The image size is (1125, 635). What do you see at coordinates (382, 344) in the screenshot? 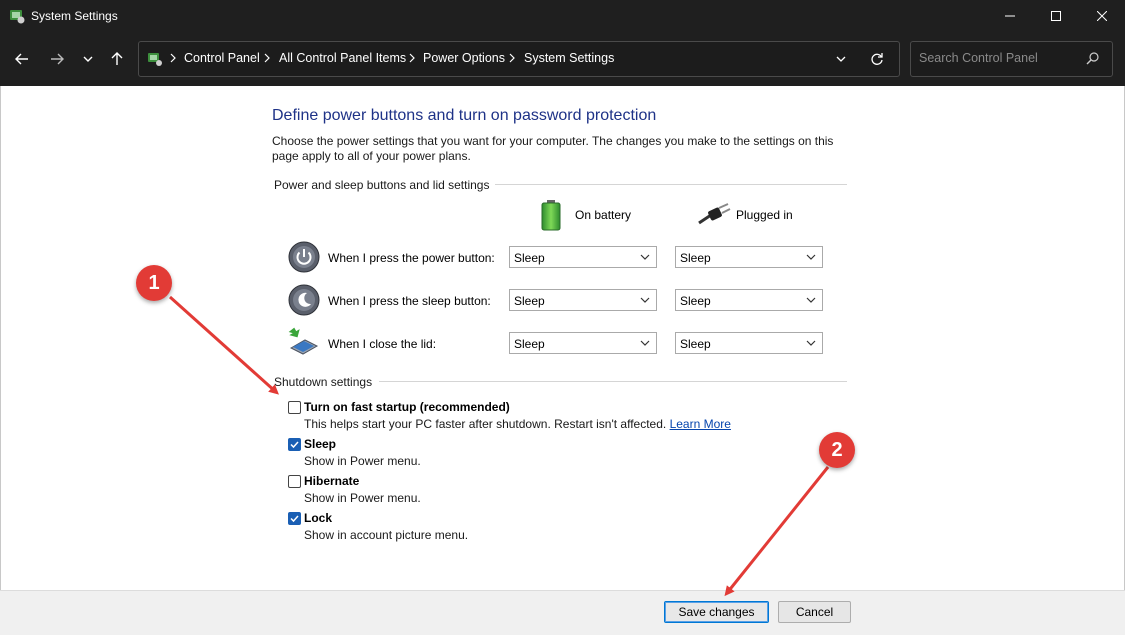
I see `close-lid-label: When I close the lid:` at bounding box center [382, 344].